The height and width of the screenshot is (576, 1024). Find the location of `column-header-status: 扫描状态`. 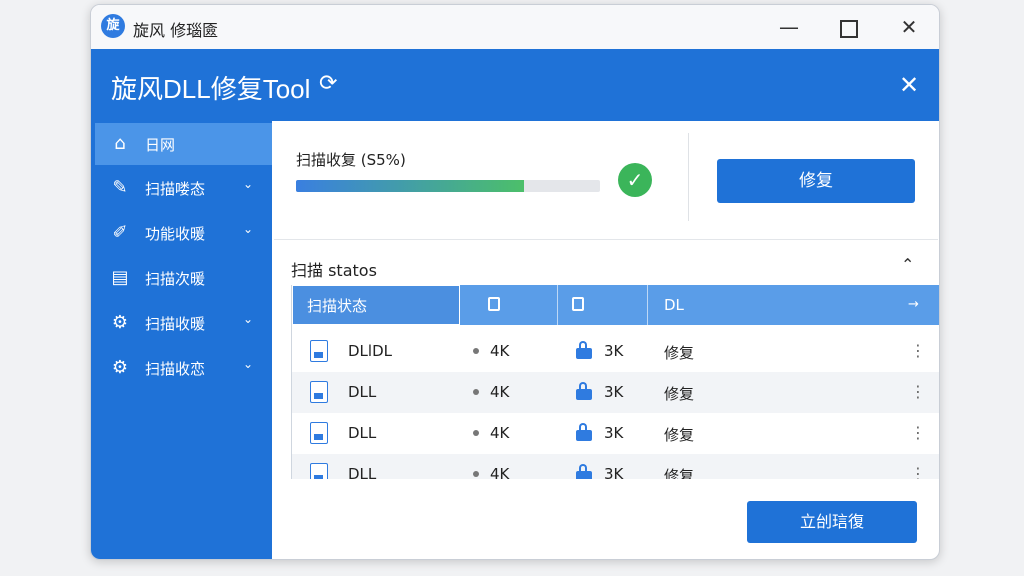

column-header-status: 扫描状态 is located at coordinates (376, 305).